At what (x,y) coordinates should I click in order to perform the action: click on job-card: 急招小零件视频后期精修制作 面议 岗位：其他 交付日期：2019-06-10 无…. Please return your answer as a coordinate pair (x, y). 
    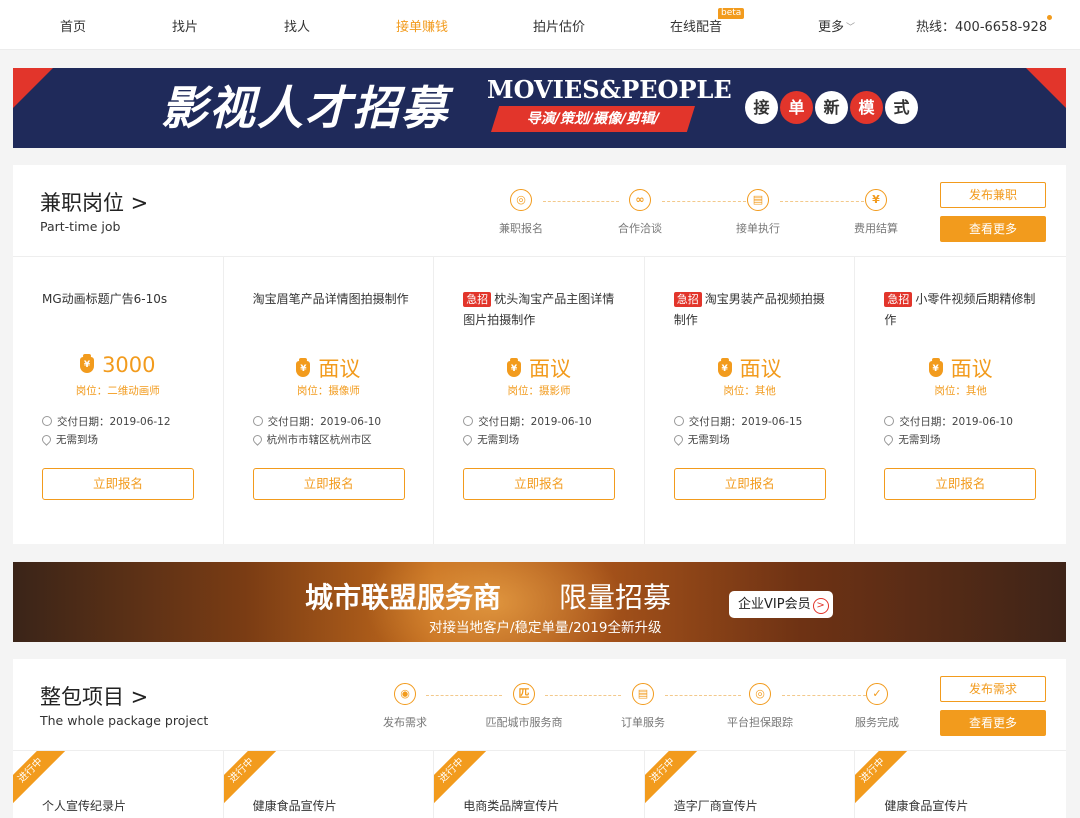
    Looking at the image, I should click on (960, 400).